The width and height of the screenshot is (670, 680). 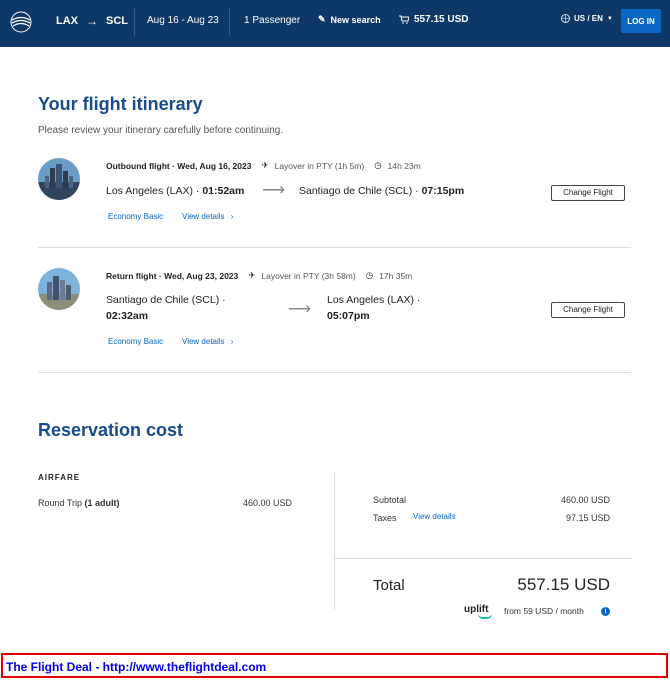 I want to click on new-search-button: ✎ New search, so click(x=349, y=19).